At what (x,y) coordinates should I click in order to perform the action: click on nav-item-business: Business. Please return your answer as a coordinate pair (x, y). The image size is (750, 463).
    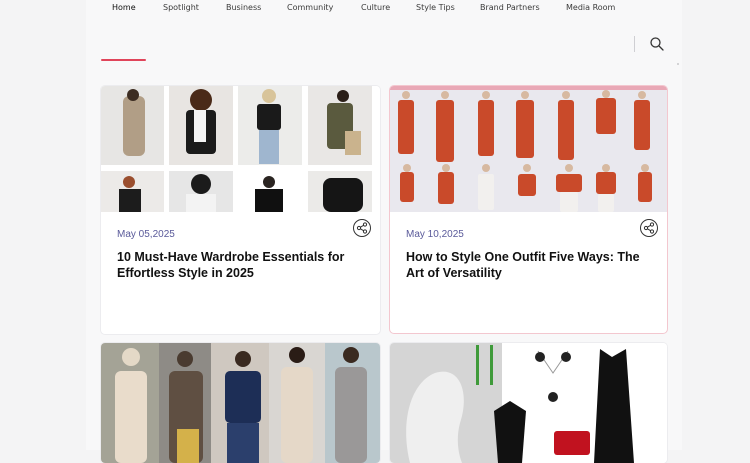
    Looking at the image, I should click on (243, 7).